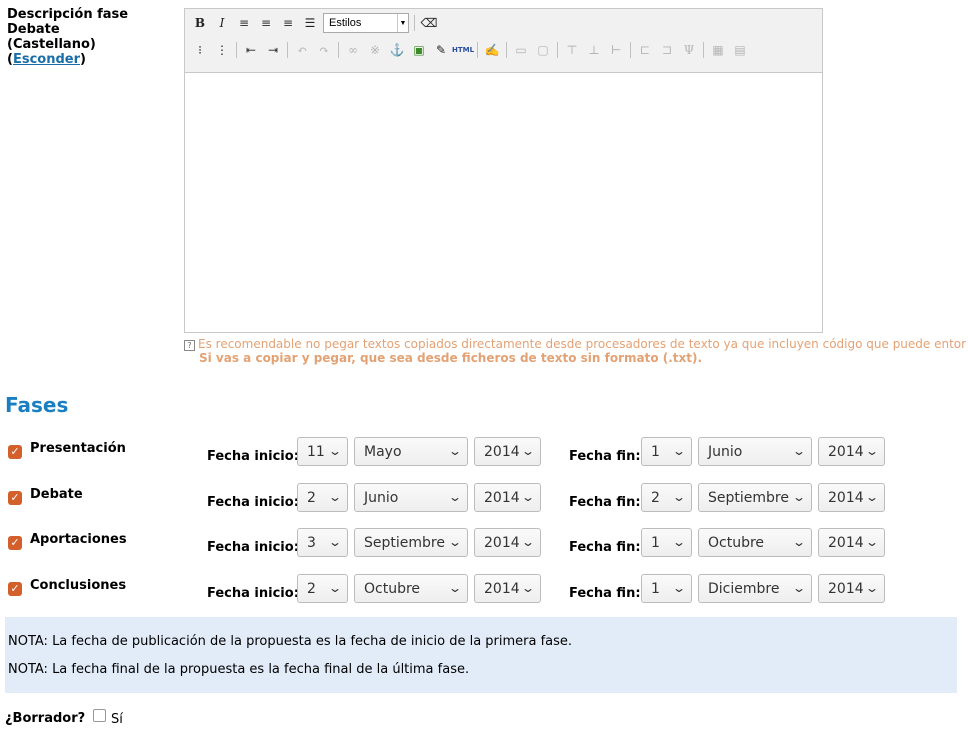 The image size is (968, 734). I want to click on align-center-icon: ≡, so click(266, 23).